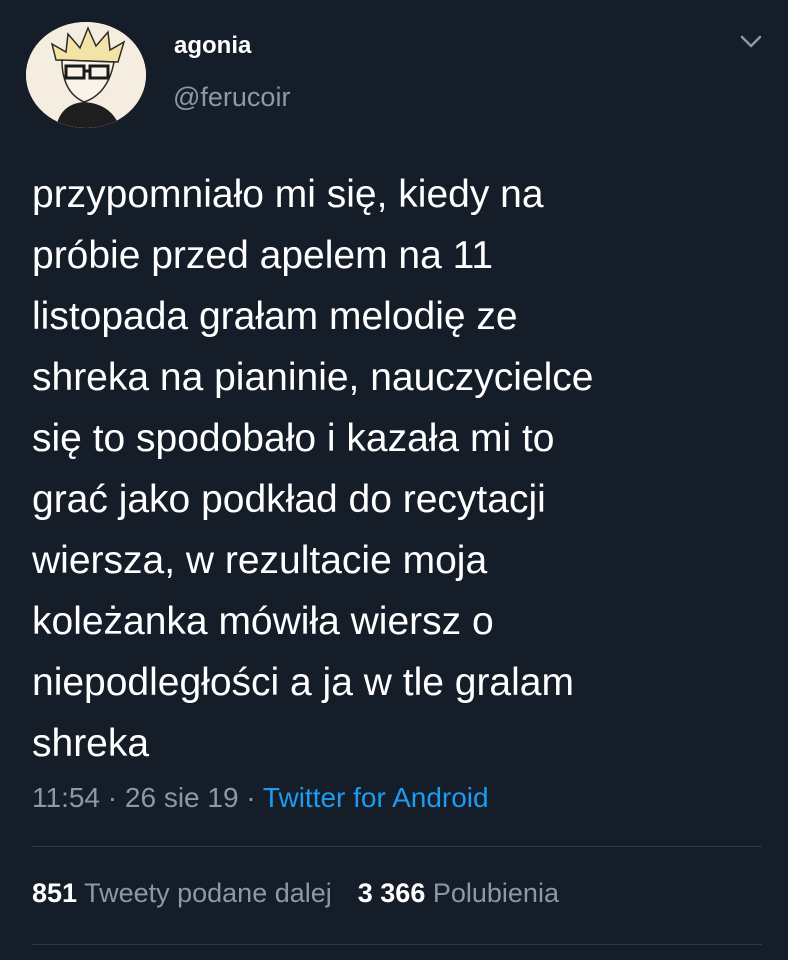 This screenshot has width=788, height=960. I want to click on tweet-time: 11:54, so click(66, 797).